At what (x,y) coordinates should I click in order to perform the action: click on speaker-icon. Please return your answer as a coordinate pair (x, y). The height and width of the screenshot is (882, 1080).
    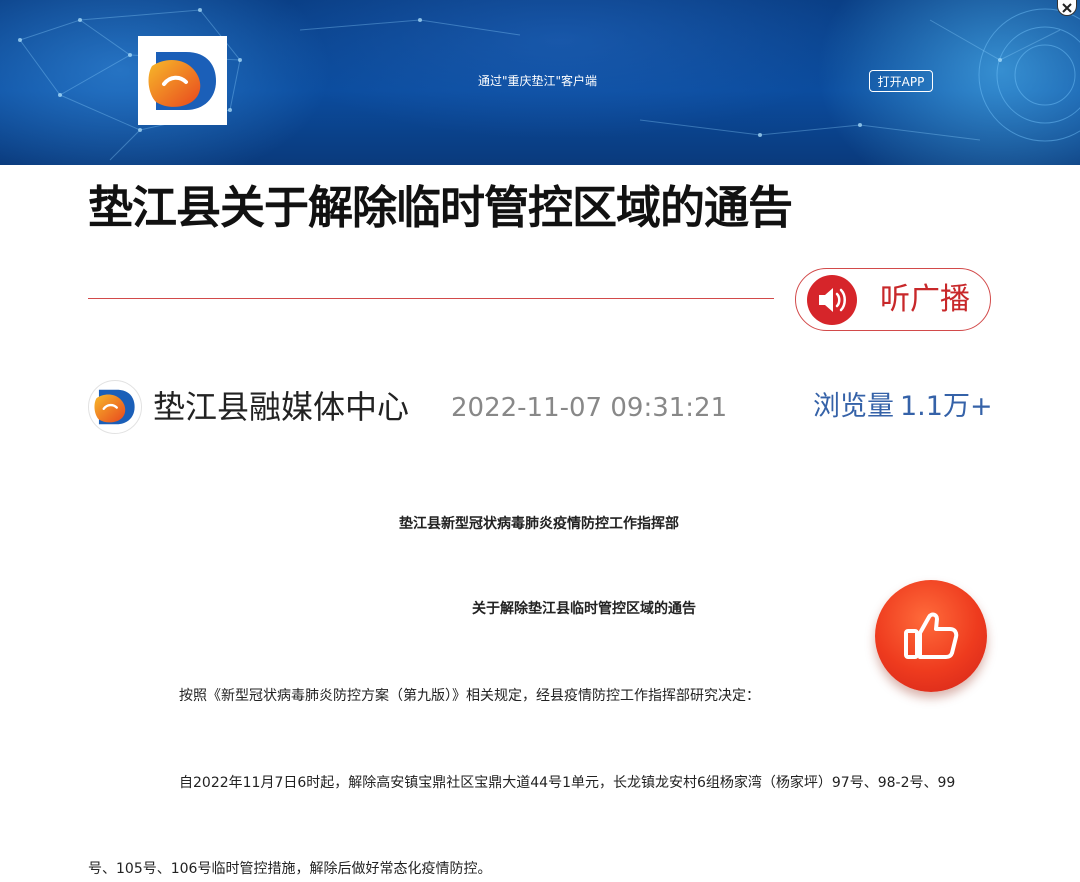
    Looking at the image, I should click on (832, 300).